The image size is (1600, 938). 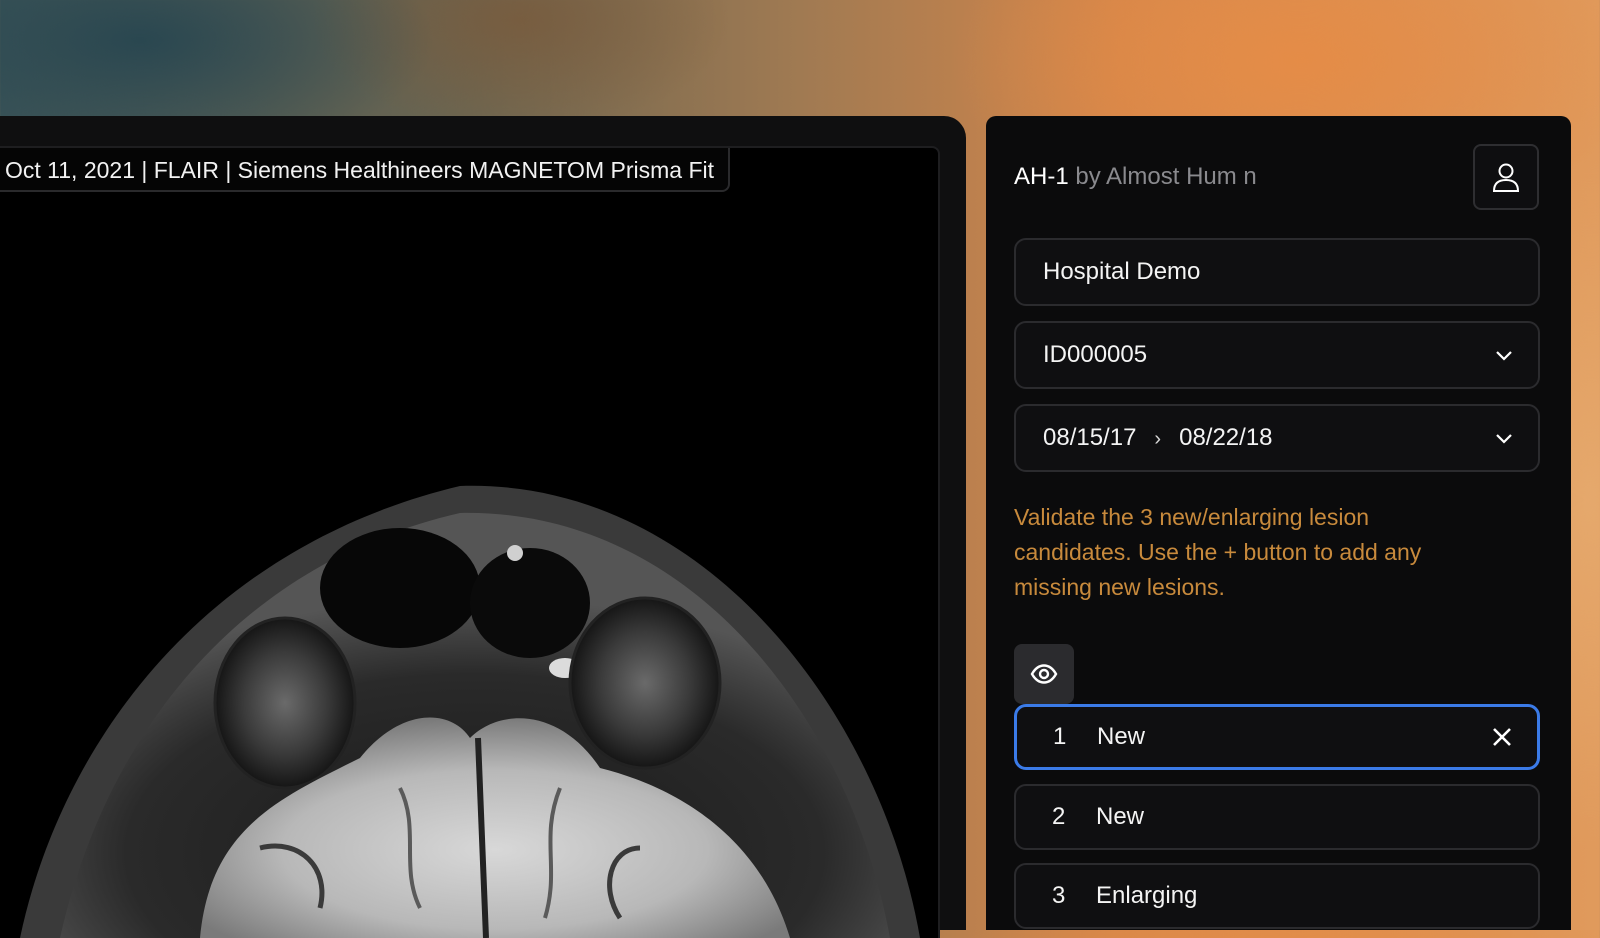 I want to click on lesion-label: Enlarging, so click(x=1147, y=895).